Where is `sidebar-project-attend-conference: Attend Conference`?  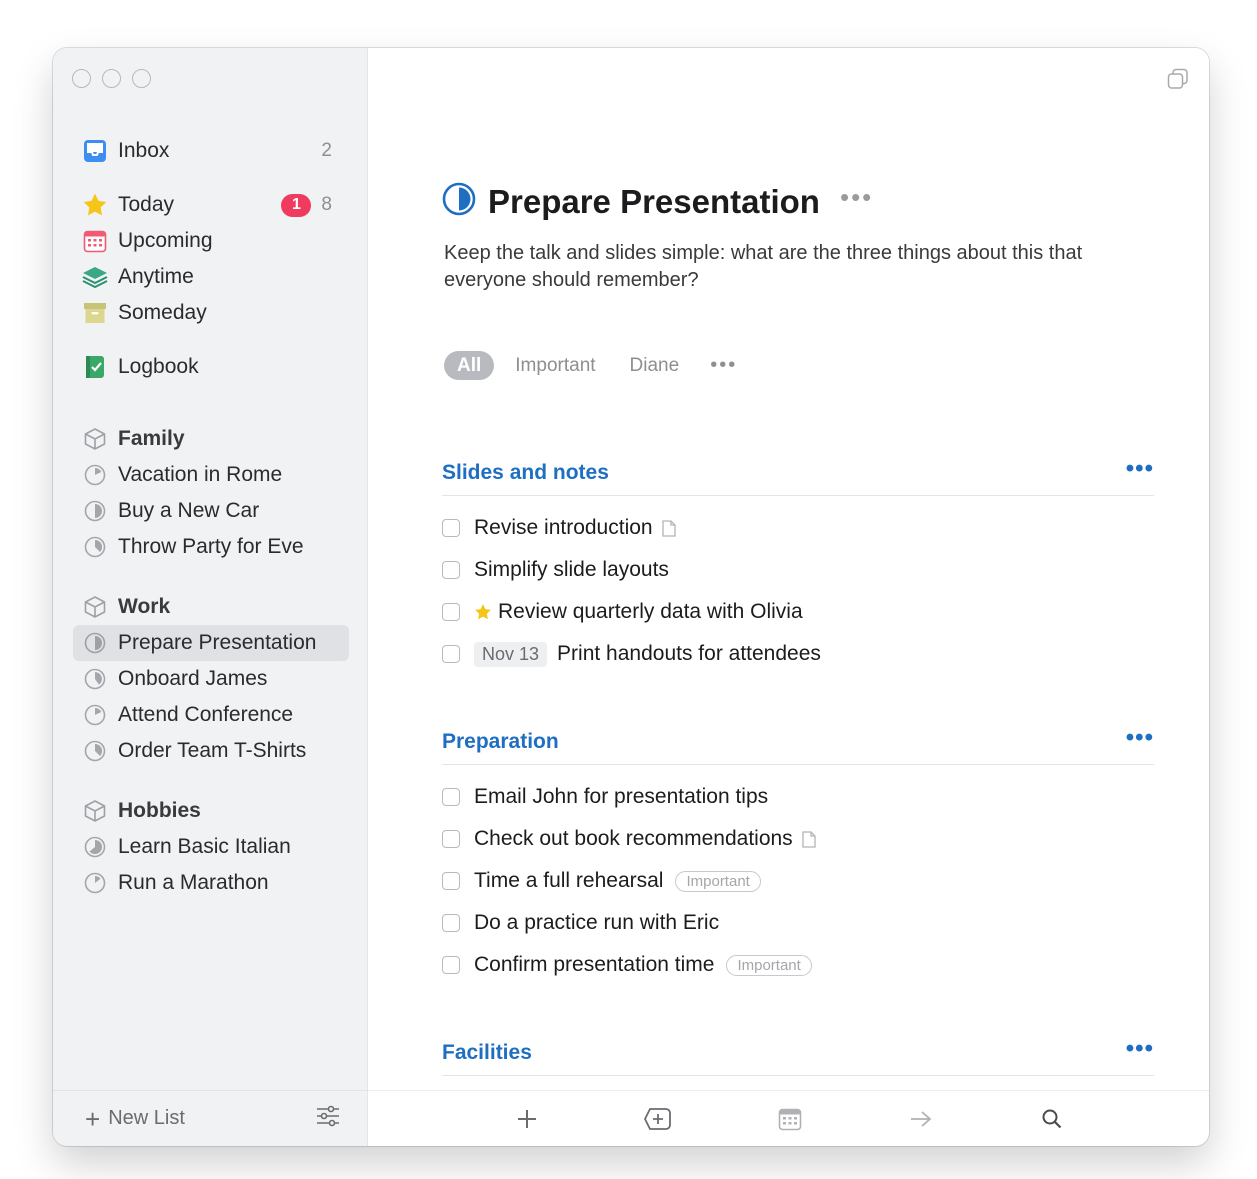
sidebar-project-attend-conference: Attend Conference is located at coordinates (211, 715).